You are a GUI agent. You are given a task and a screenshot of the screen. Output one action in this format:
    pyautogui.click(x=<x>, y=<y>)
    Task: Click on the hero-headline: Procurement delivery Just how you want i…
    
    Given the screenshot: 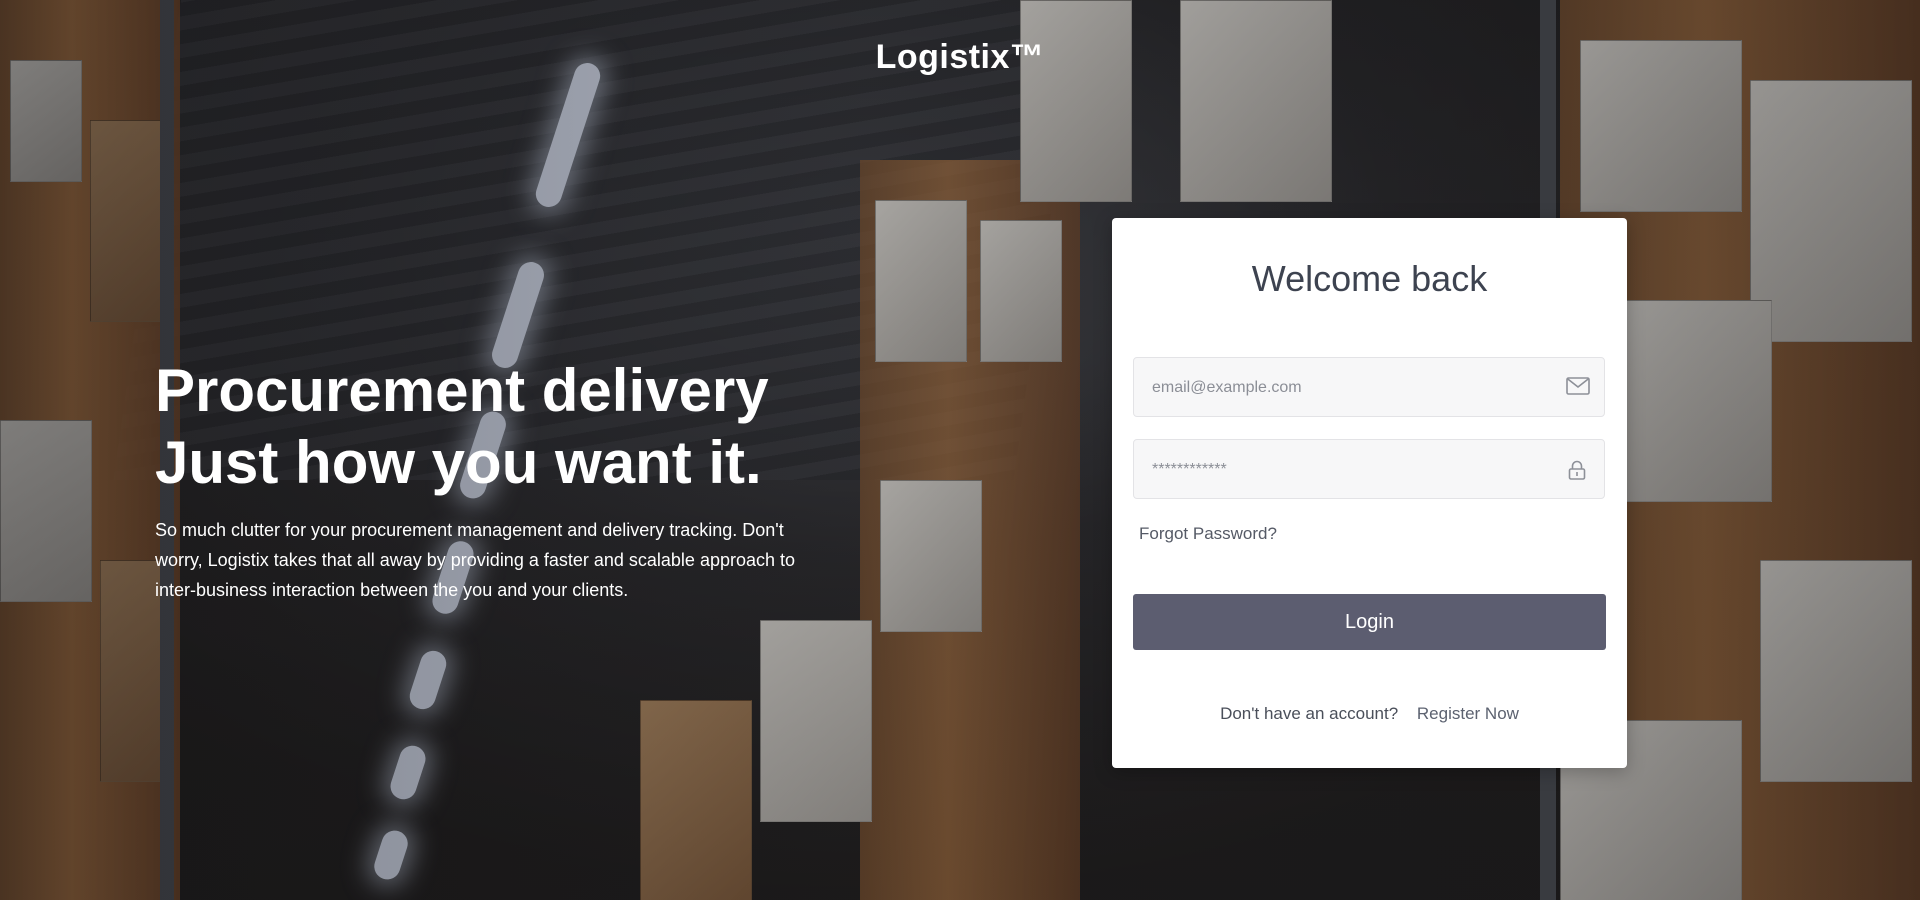 What is the action you would take?
    pyautogui.click(x=505, y=427)
    